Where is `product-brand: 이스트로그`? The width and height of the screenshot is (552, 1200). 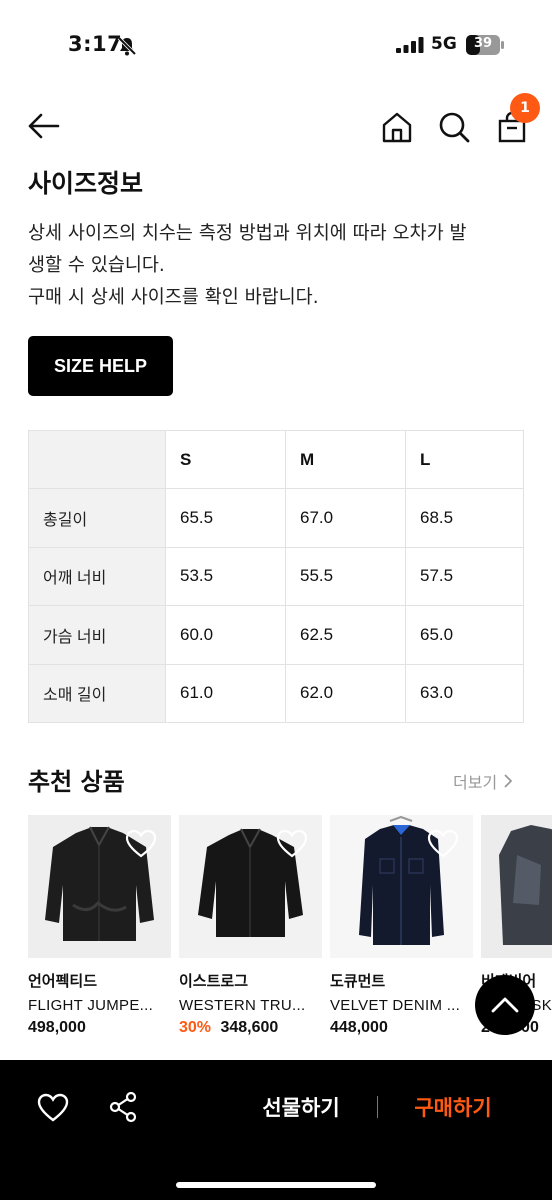
product-brand: 이스트로그 is located at coordinates (214, 981).